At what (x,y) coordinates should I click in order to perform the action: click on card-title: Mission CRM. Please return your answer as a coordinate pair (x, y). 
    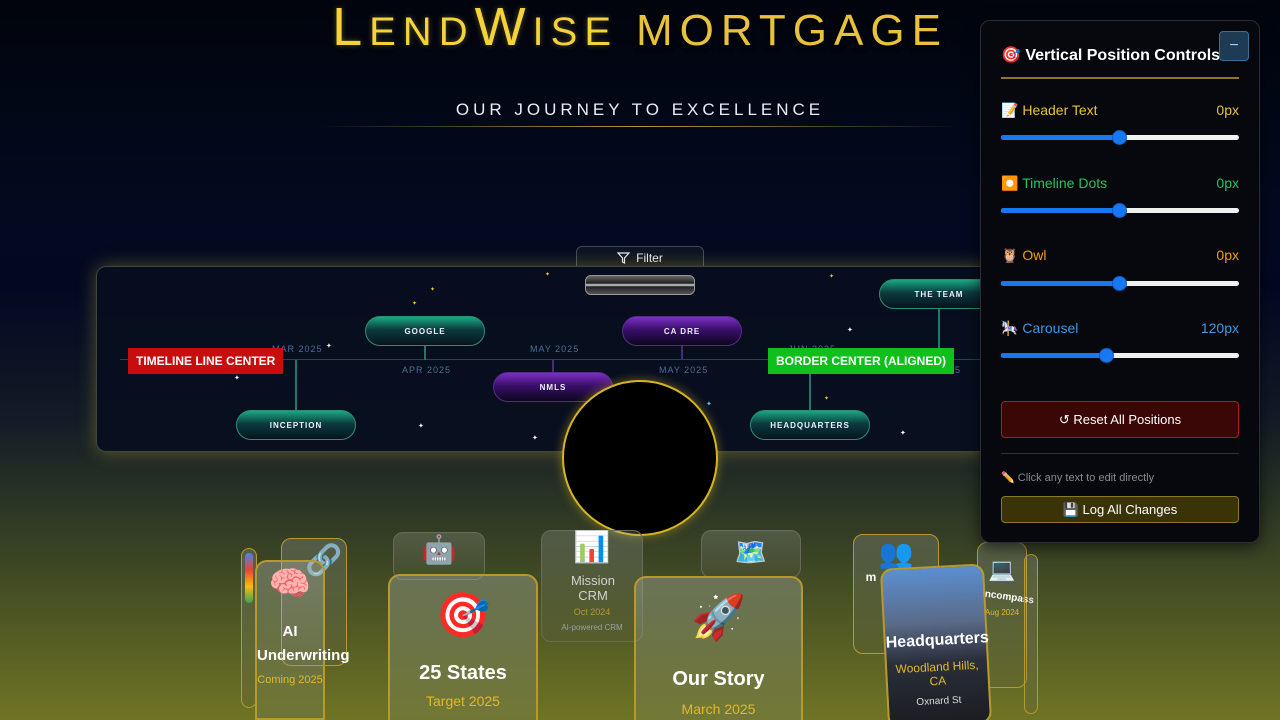
    Looking at the image, I should click on (593, 588).